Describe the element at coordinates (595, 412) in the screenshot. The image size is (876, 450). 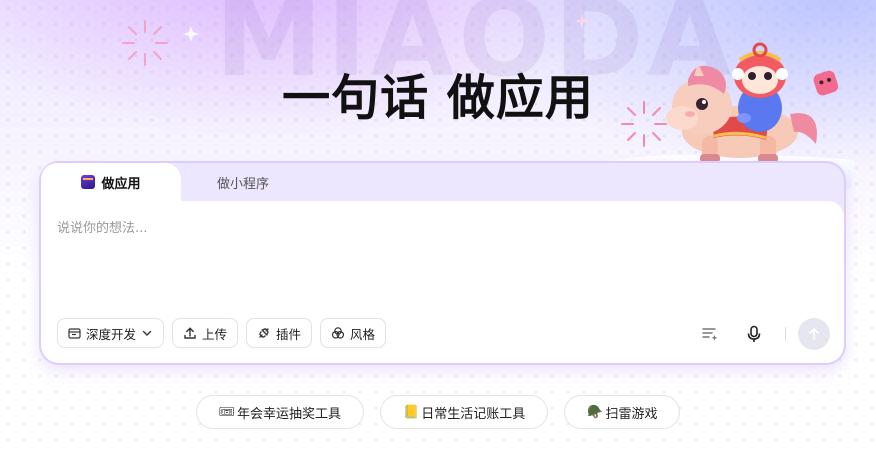
I see `helmet-icon: 🪖` at that location.